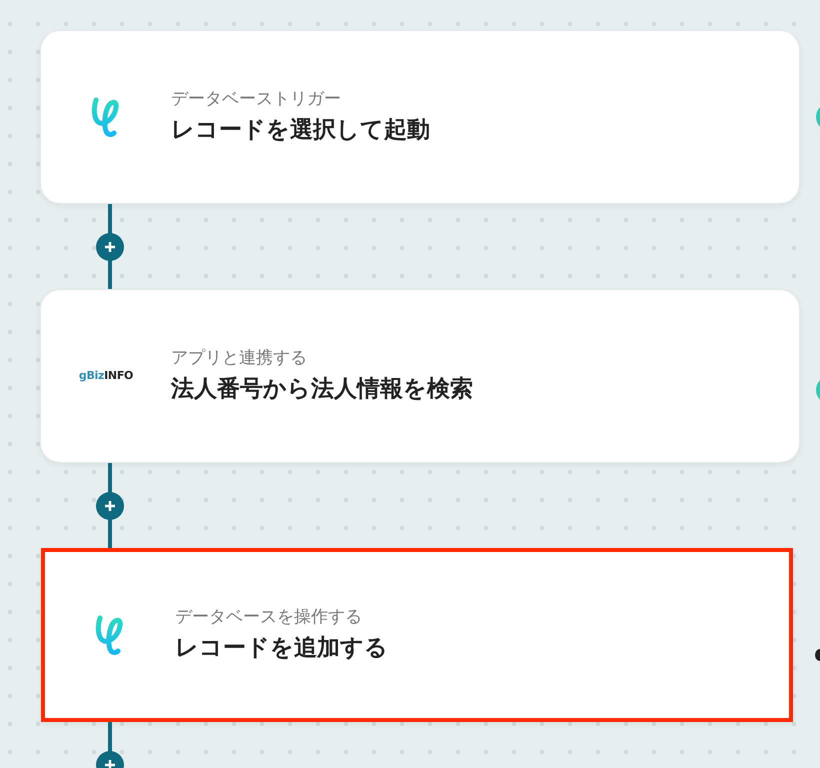 The width and height of the screenshot is (820, 768). Describe the element at coordinates (106, 376) in the screenshot. I see `app-logo: gBizINFO` at that location.